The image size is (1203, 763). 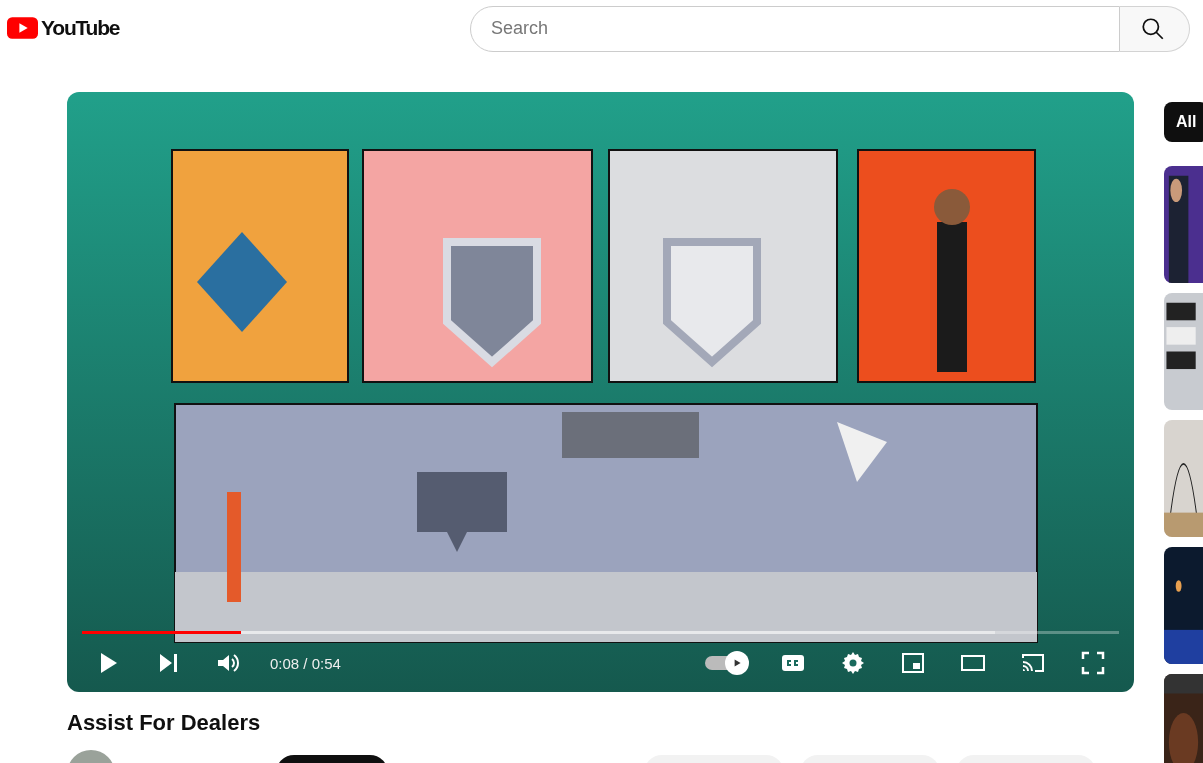 What do you see at coordinates (1033, 663) in the screenshot?
I see `cast-icon` at bounding box center [1033, 663].